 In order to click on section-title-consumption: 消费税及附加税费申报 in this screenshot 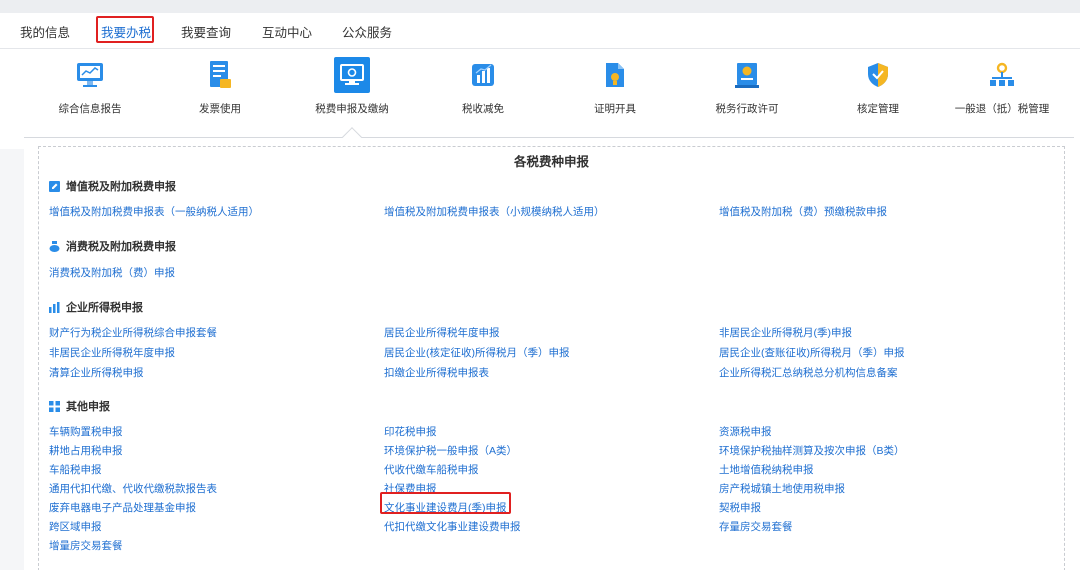, I will do `click(112, 246)`.